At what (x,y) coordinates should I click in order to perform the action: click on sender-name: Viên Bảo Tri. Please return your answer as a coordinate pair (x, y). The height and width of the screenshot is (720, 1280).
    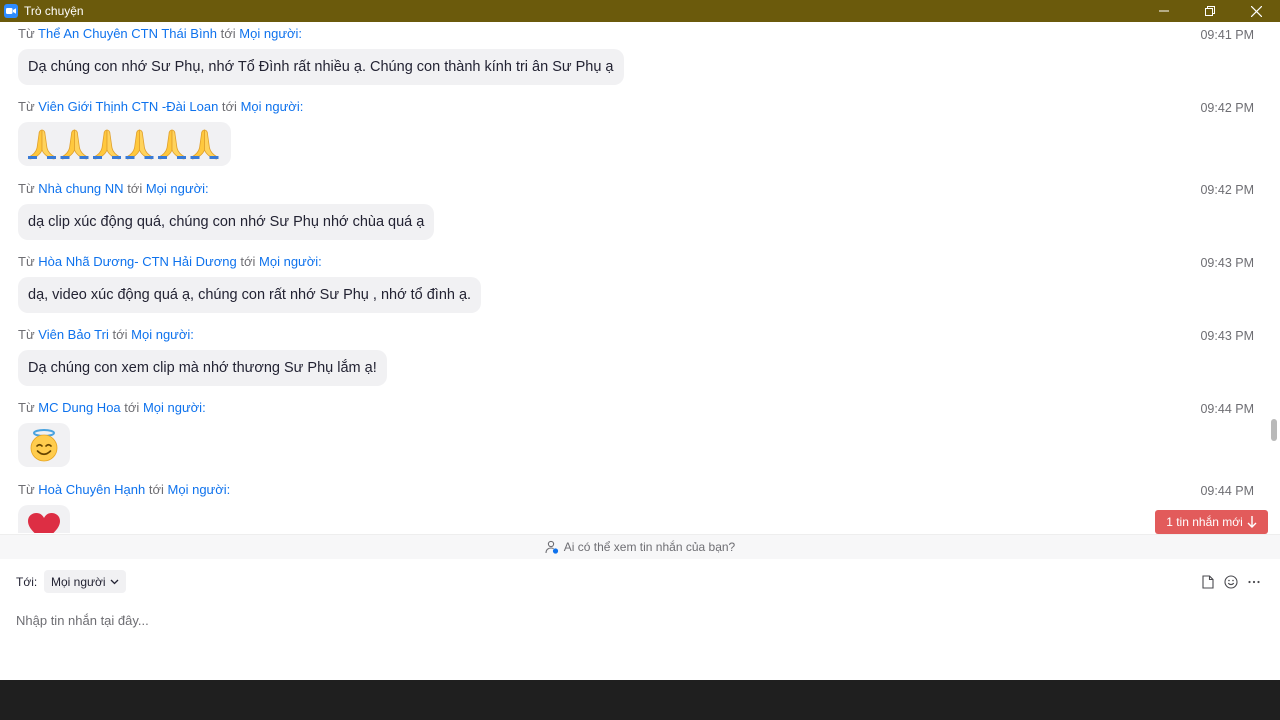
    Looking at the image, I should click on (73, 334).